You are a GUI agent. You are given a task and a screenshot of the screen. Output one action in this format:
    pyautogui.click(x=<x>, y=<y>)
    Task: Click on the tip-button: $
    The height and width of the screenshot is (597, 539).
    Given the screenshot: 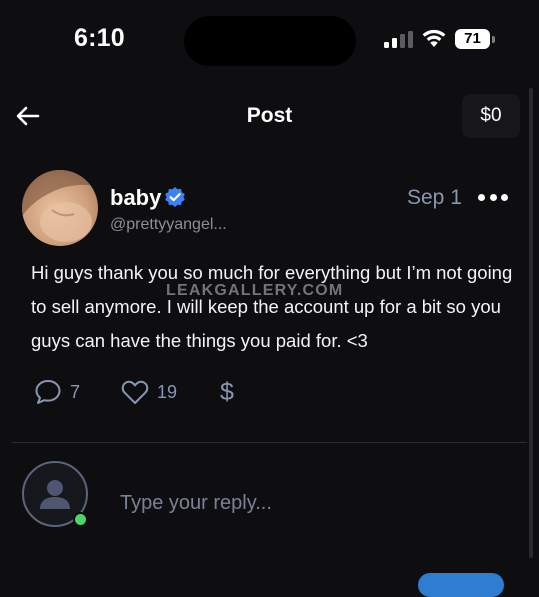 What is the action you would take?
    pyautogui.click(x=227, y=392)
    